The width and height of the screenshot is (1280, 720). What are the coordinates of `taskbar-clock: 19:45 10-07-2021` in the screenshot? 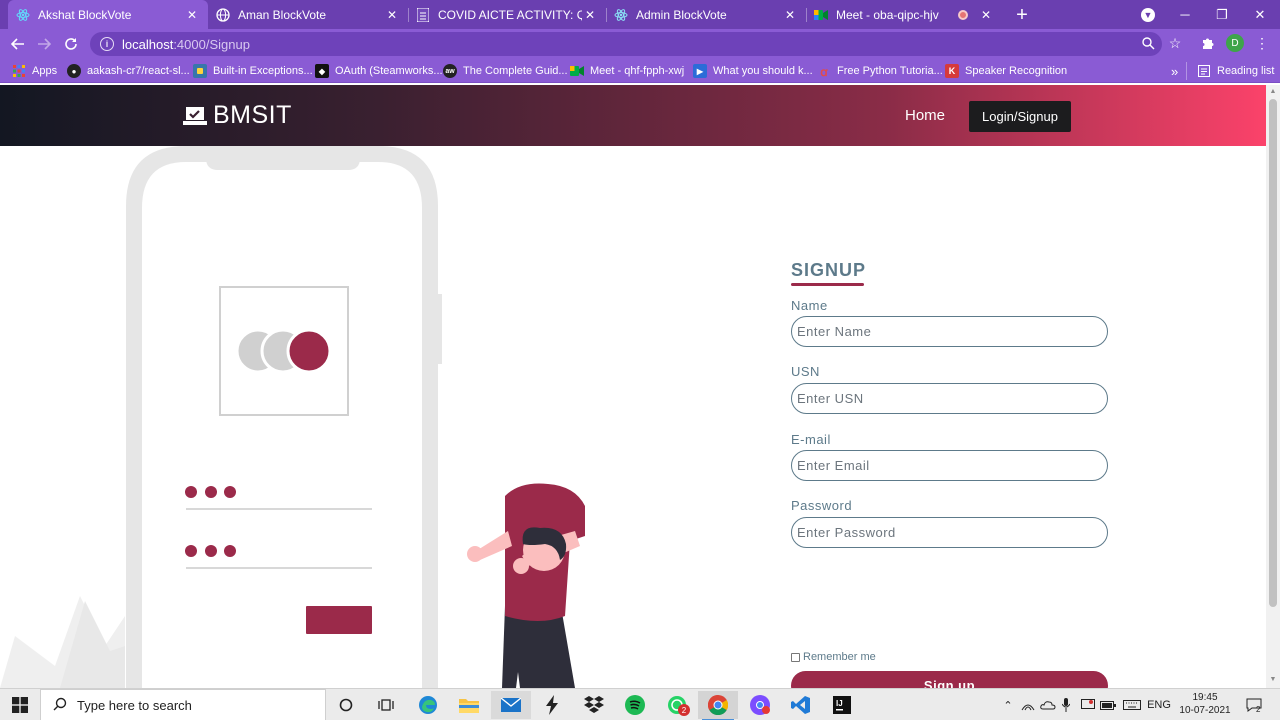 It's located at (1205, 704).